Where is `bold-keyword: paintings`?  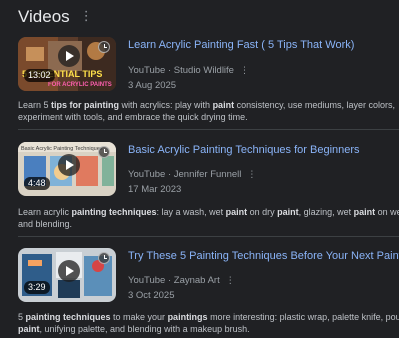
bold-keyword: paintings is located at coordinates (187, 317).